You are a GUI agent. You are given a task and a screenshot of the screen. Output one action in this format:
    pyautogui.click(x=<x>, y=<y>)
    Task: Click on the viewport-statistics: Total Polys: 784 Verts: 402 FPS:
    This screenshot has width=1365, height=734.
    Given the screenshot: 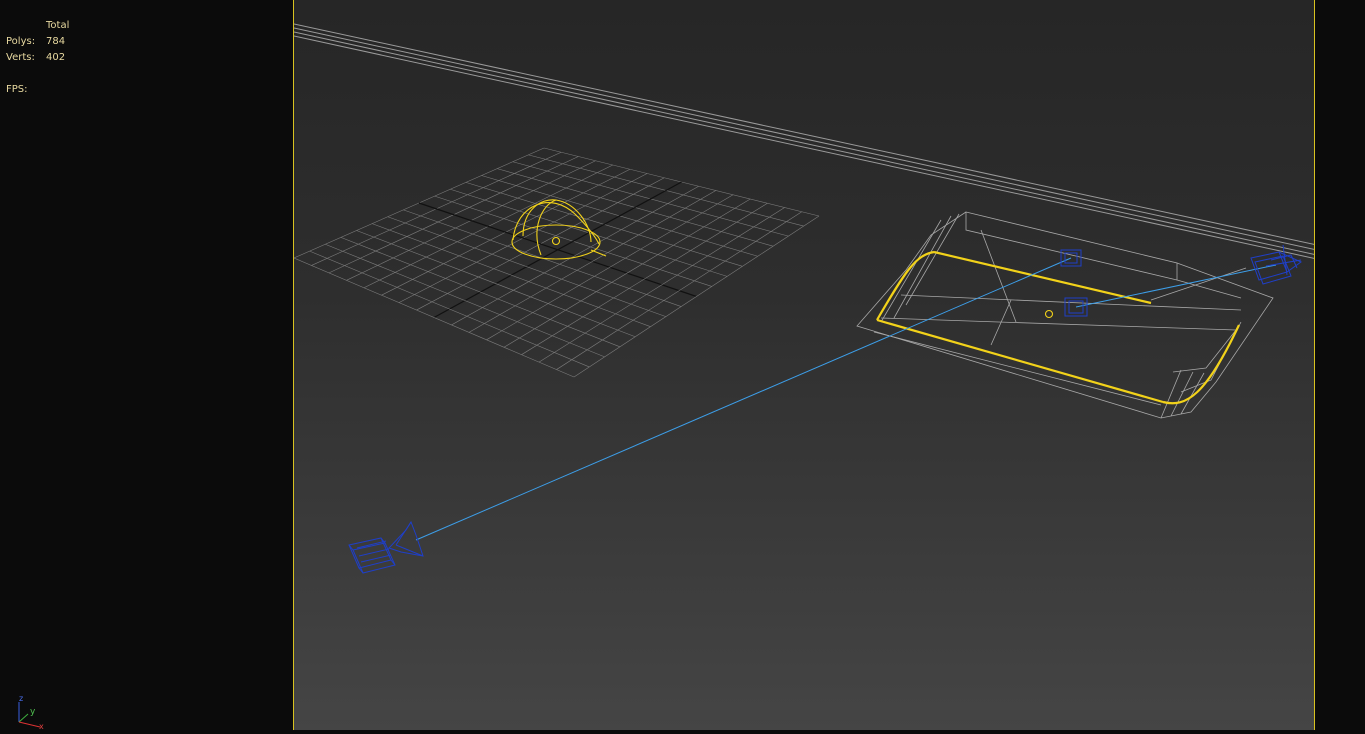 What is the action you would take?
    pyautogui.click(x=37, y=58)
    